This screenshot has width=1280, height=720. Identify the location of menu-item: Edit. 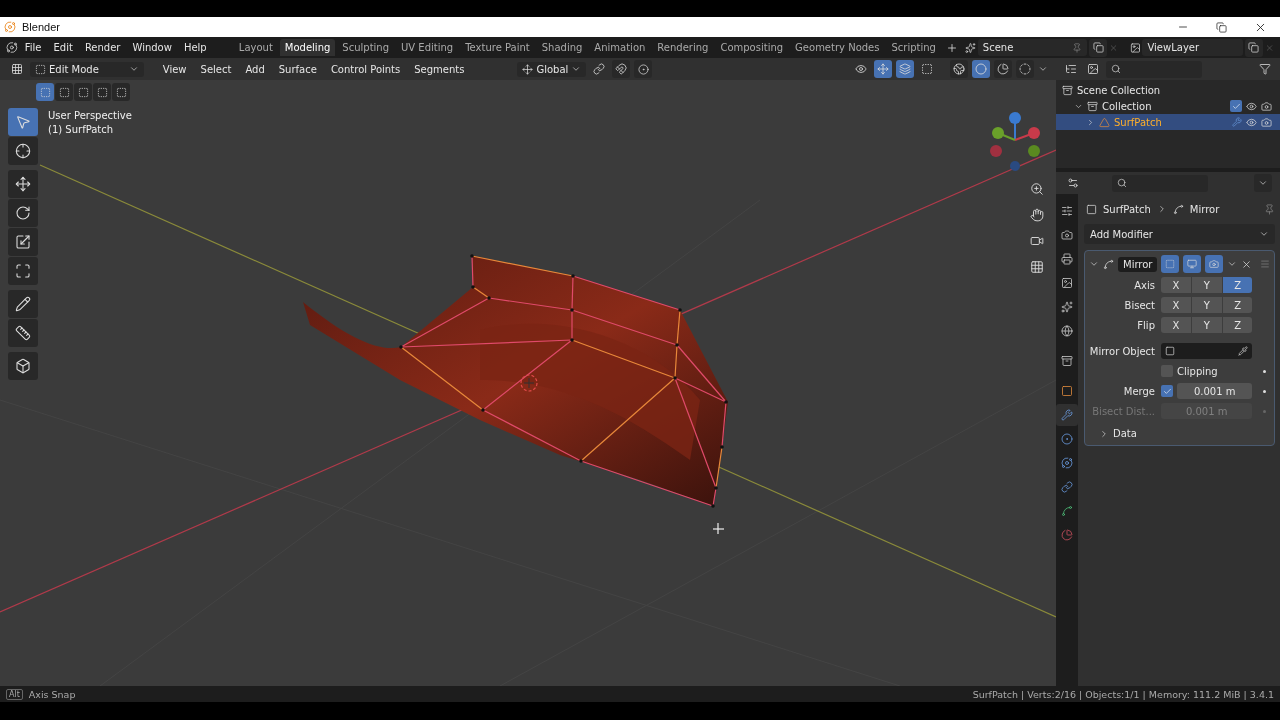
(63, 47).